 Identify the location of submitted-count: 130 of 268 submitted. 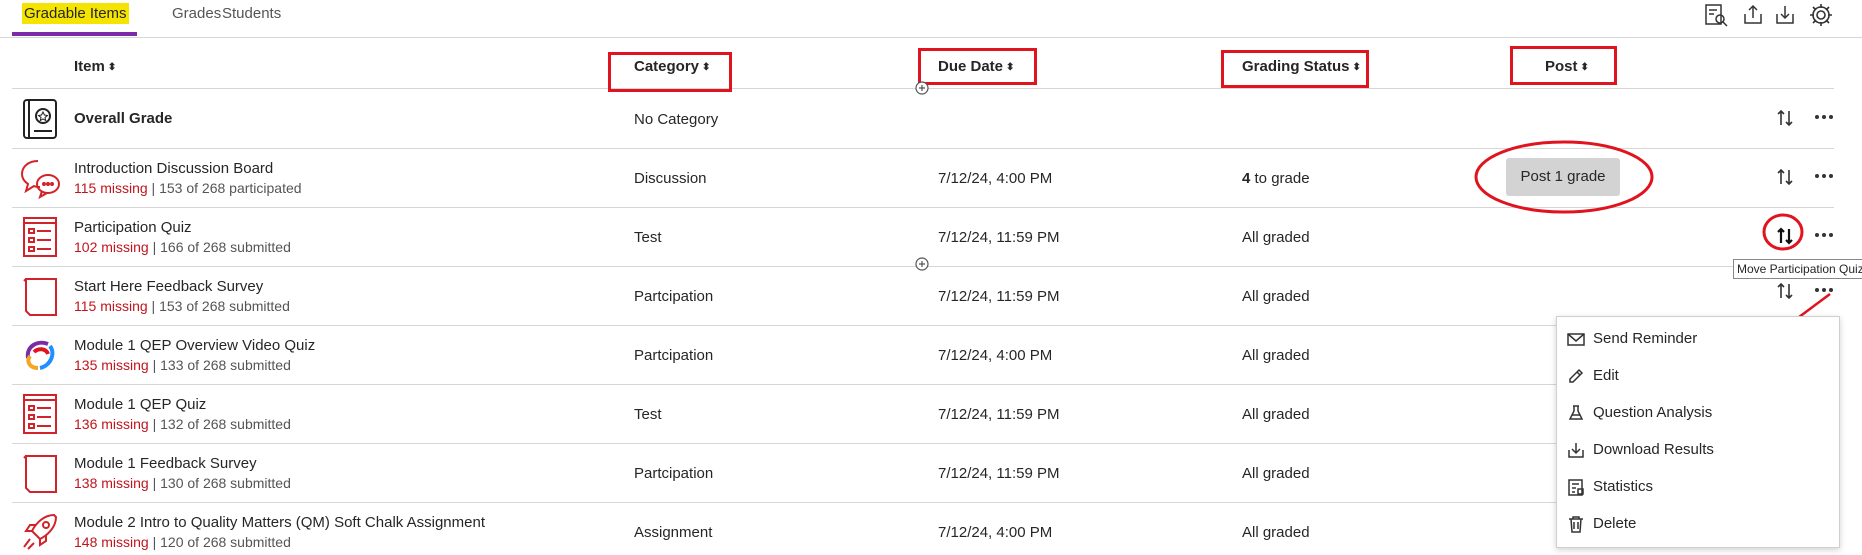
(225, 483).